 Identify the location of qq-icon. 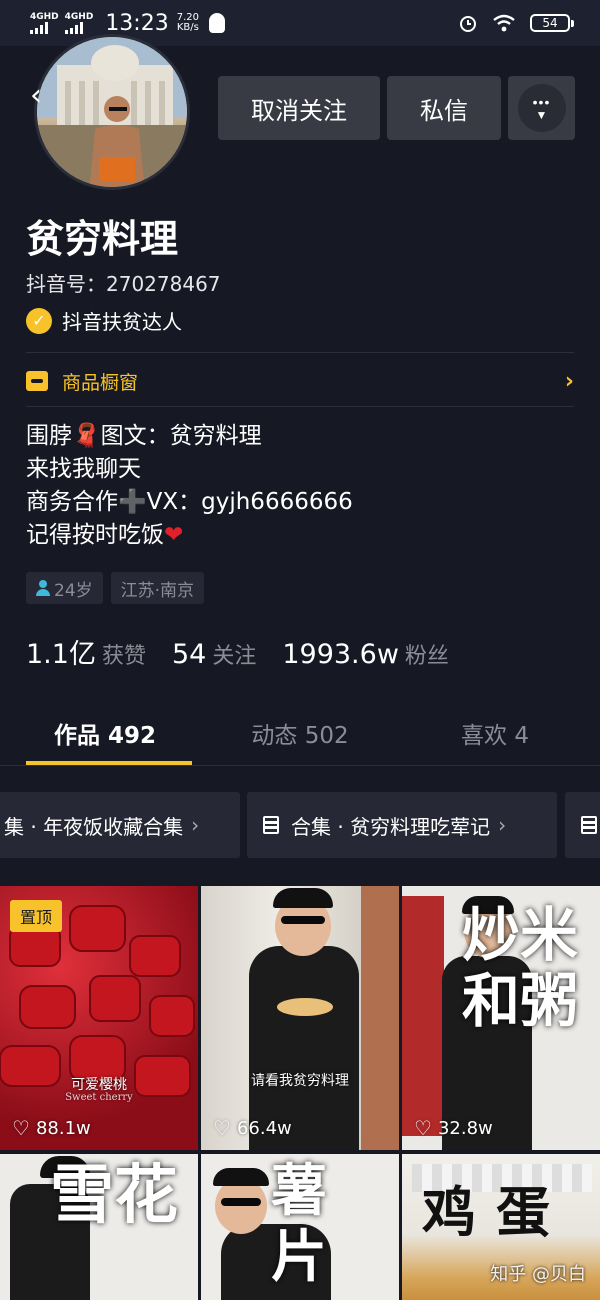
(216, 23).